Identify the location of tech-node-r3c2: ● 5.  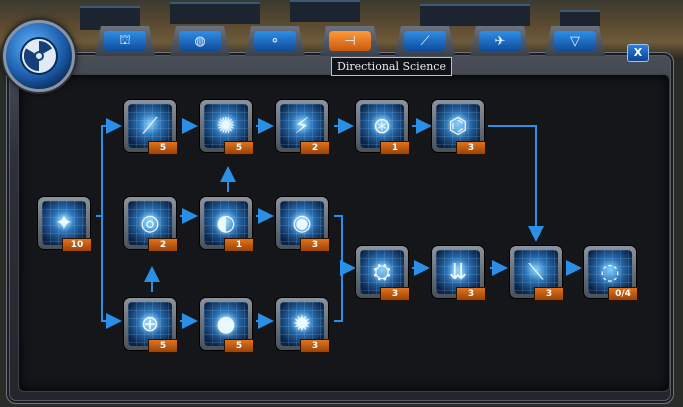
(227, 325).